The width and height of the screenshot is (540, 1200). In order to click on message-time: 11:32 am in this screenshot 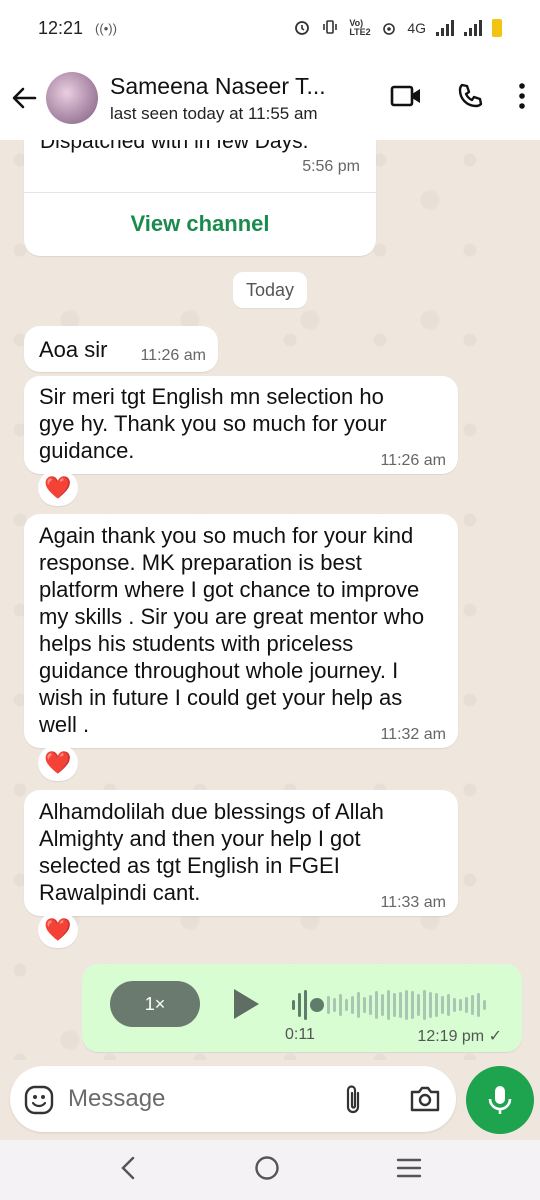, I will do `click(413, 734)`.